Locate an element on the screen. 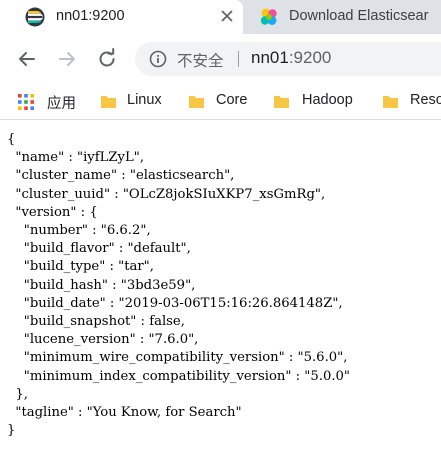 The image size is (441, 452). security-status: 不安全 is located at coordinates (200, 61).